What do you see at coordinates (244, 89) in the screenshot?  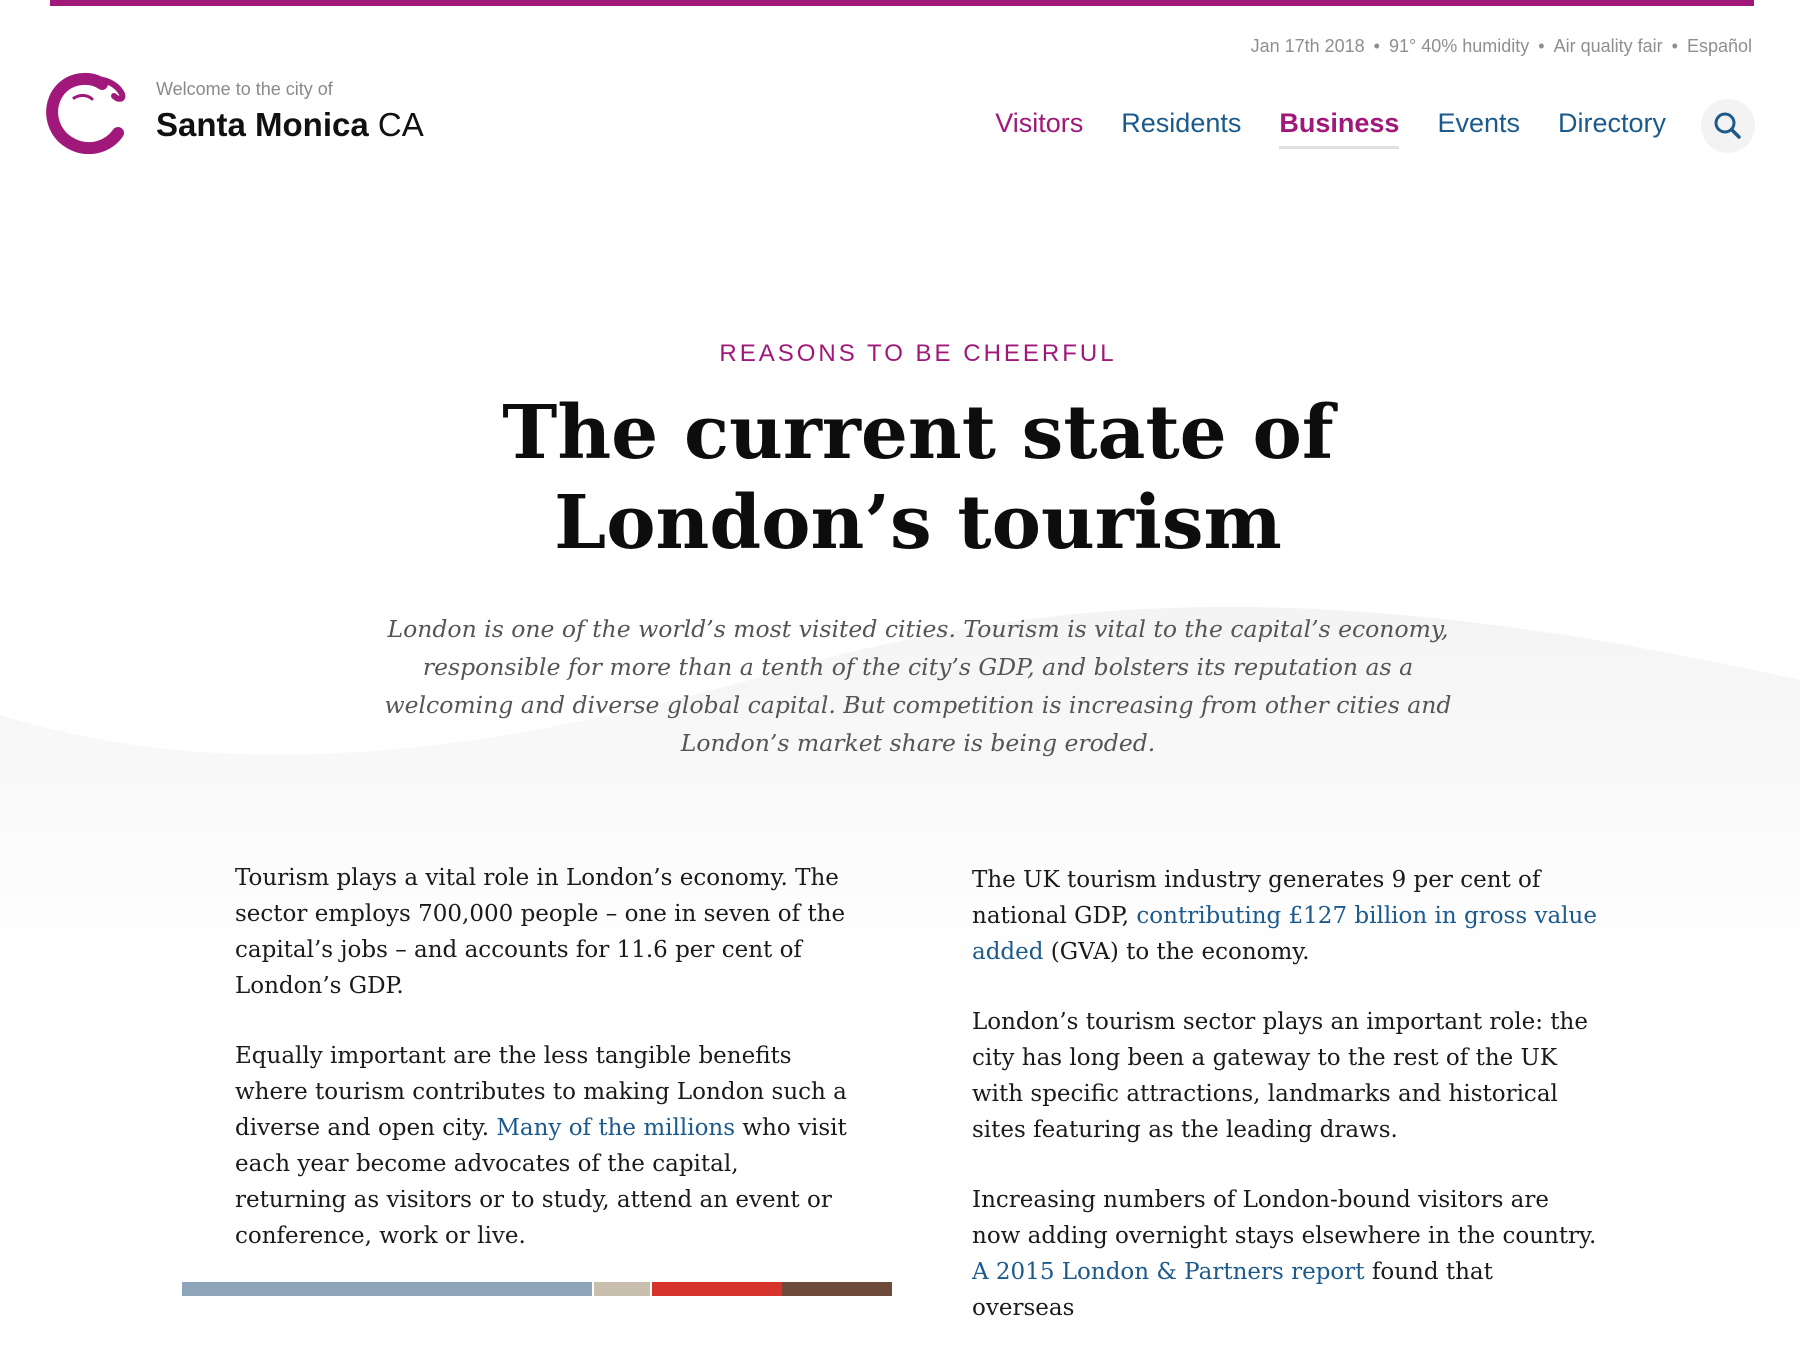 I see `welcome-text: Welcome to the city of` at bounding box center [244, 89].